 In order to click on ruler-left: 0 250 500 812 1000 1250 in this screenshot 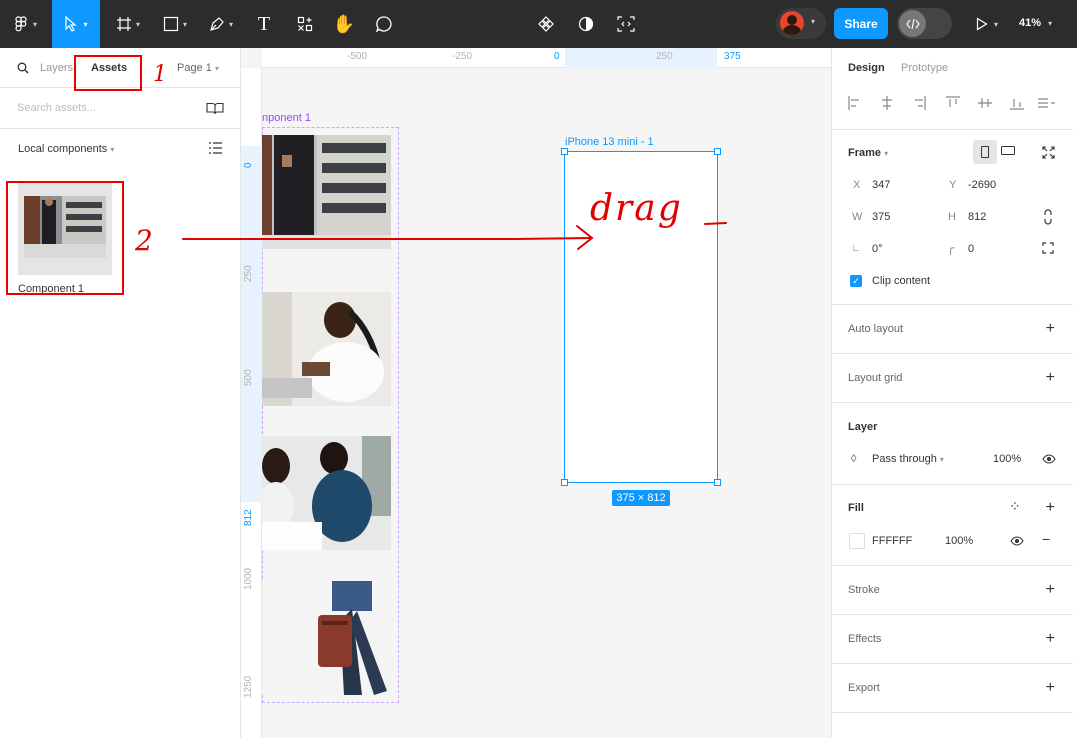, I will do `click(251, 403)`.